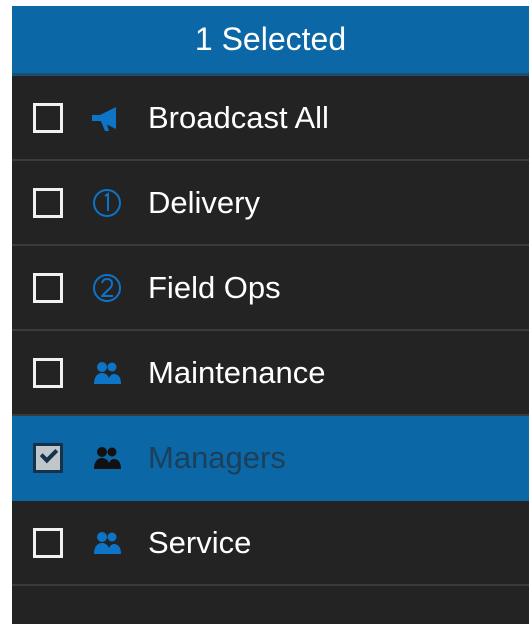 This screenshot has width=529, height=624. What do you see at coordinates (270, 543) in the screenshot?
I see `group-row-service: Service` at bounding box center [270, 543].